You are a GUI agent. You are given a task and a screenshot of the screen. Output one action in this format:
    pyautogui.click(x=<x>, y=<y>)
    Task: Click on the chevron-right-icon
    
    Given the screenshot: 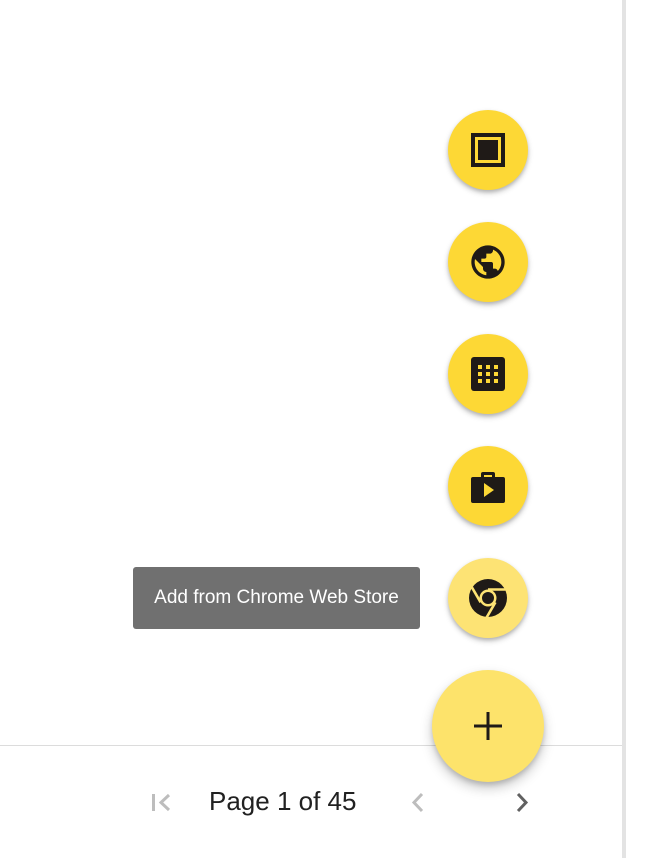 What is the action you would take?
    pyautogui.click(x=522, y=804)
    